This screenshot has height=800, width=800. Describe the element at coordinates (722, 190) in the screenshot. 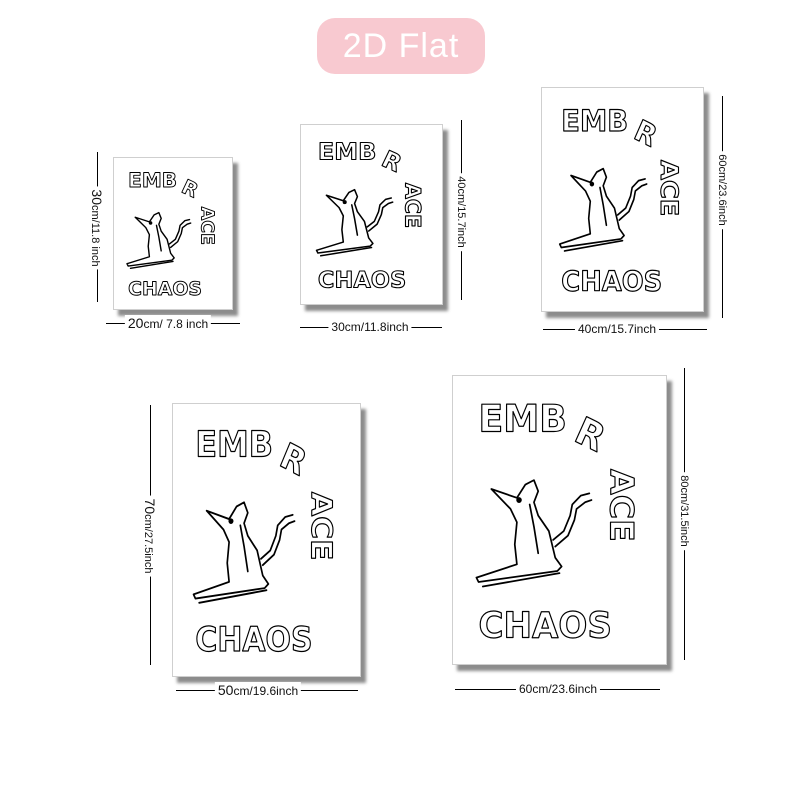

I see `height-label-60cm: 60cm/23.6inch` at that location.